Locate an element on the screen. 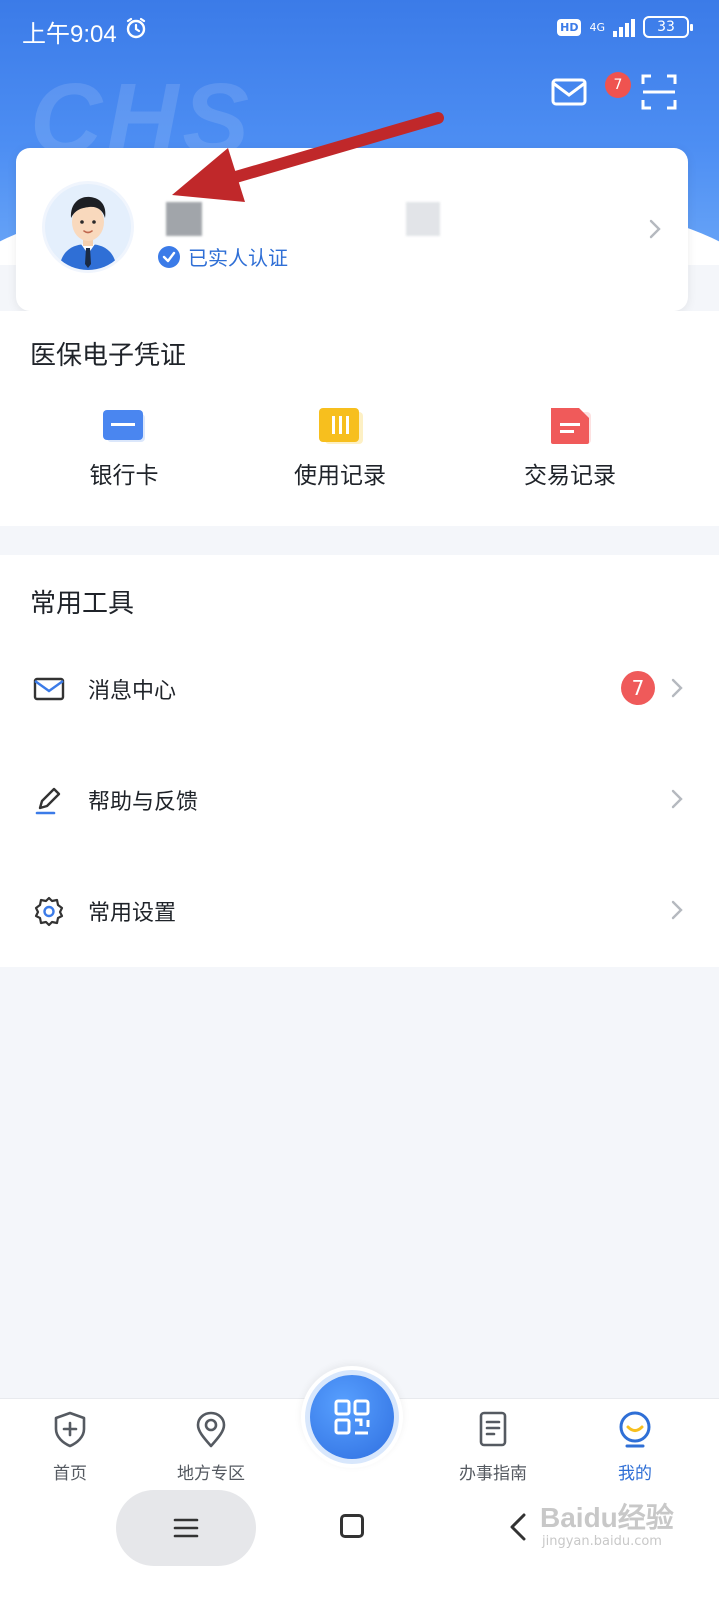 The height and width of the screenshot is (1600, 719). system-nav-bar: Baidu经验 jingyan.baidu.com is located at coordinates (359, 1545).